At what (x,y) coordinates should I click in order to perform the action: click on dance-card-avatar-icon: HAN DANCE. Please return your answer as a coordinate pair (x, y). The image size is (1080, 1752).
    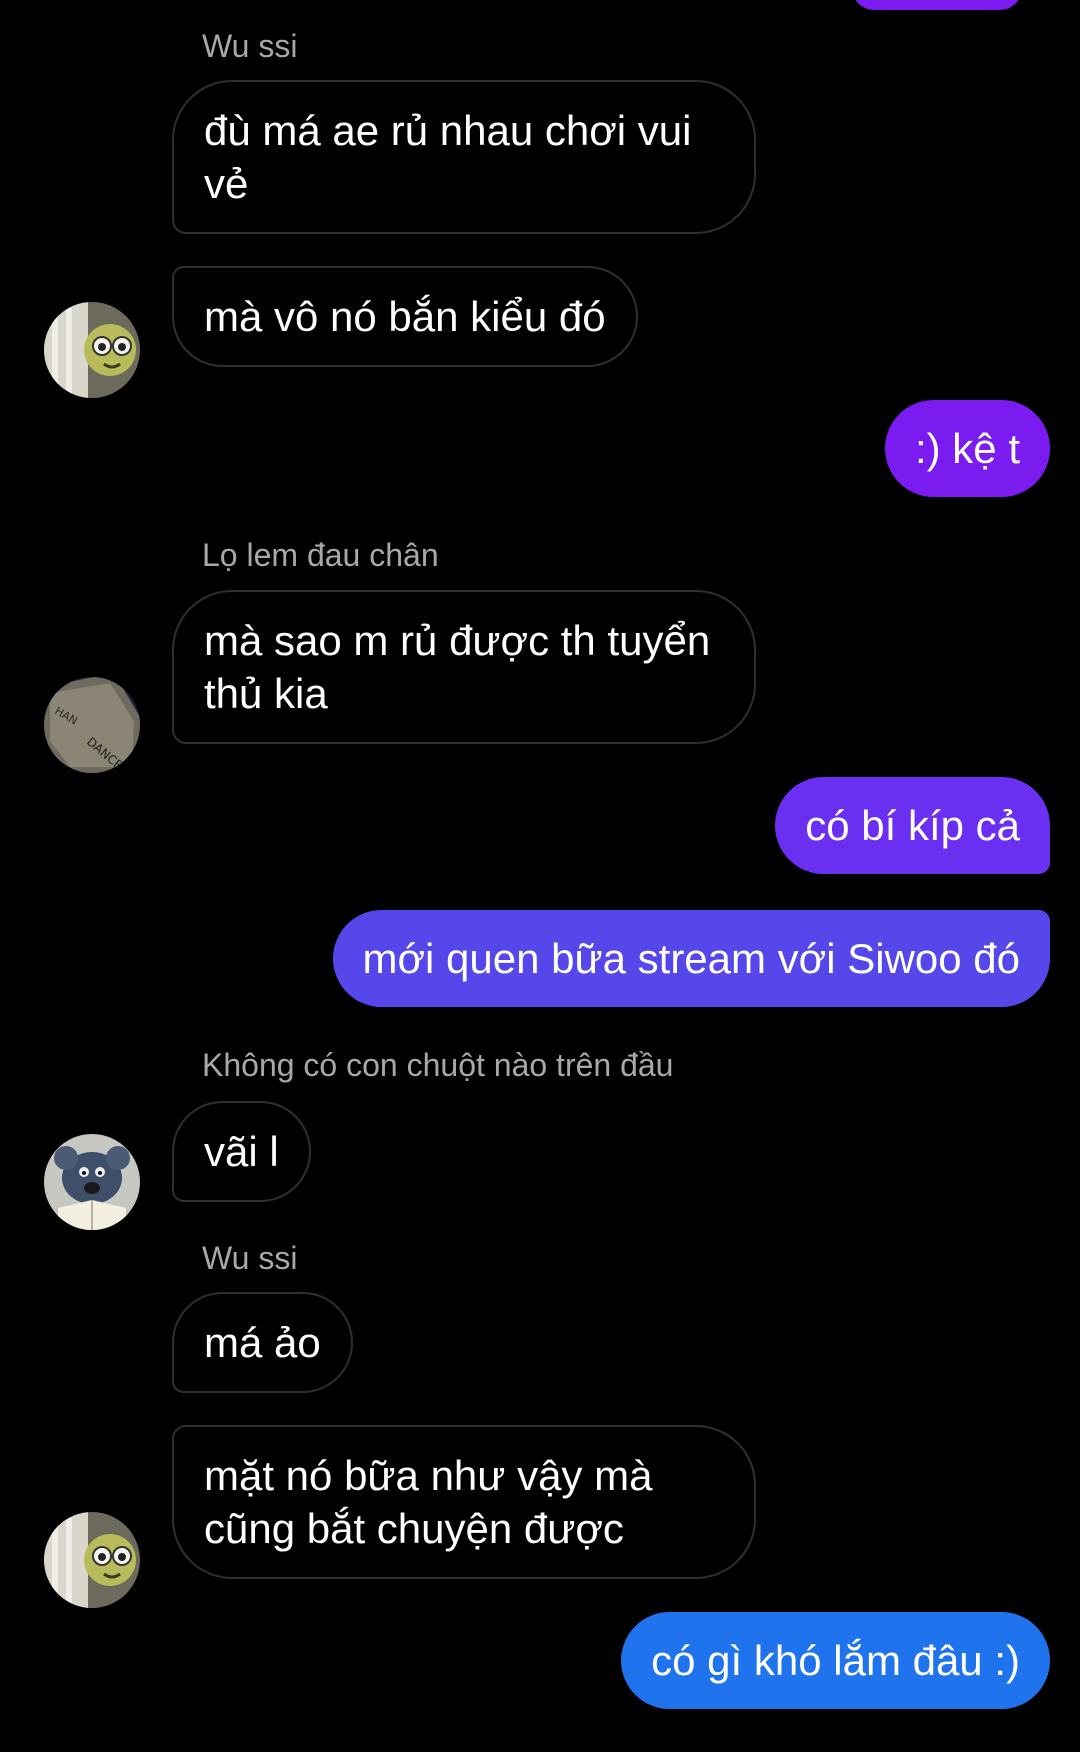
    Looking at the image, I should click on (92, 725).